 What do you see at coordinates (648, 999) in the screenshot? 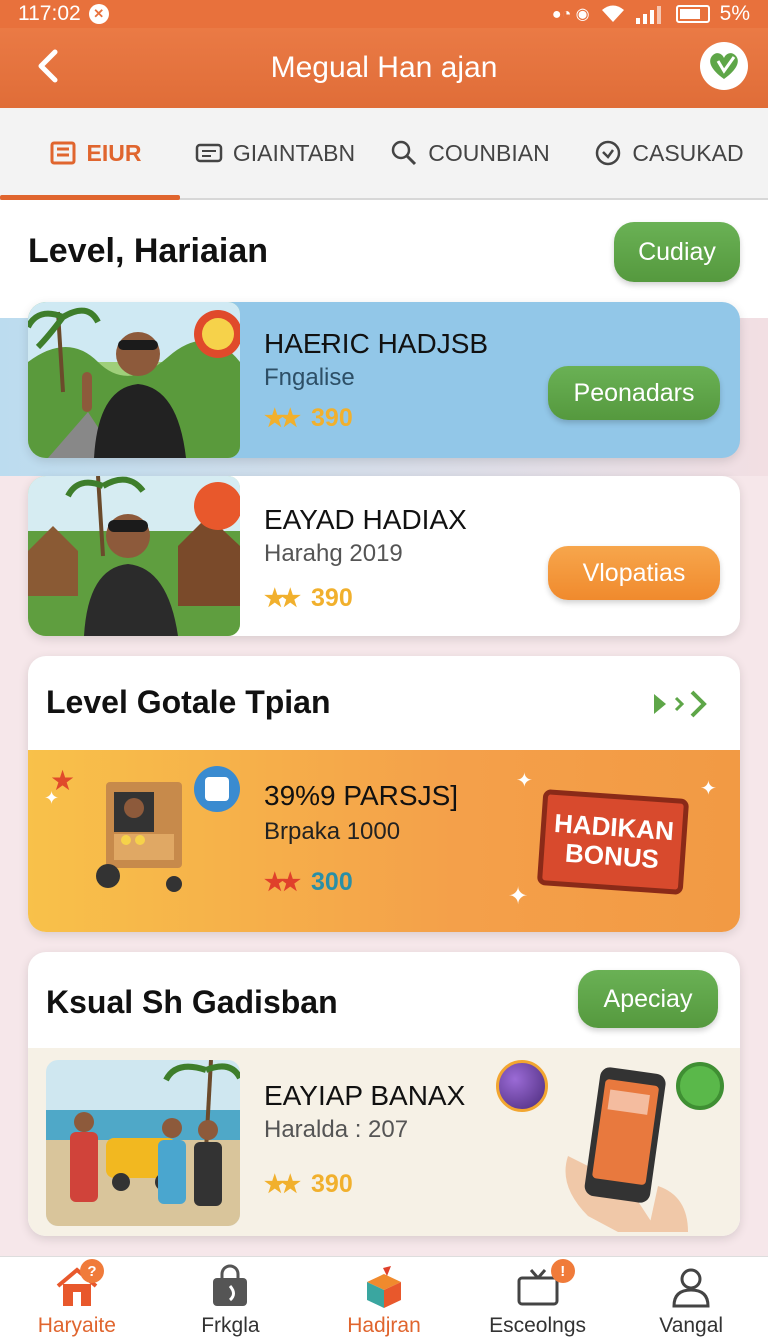
I see `apeciay-button: Apeciay` at bounding box center [648, 999].